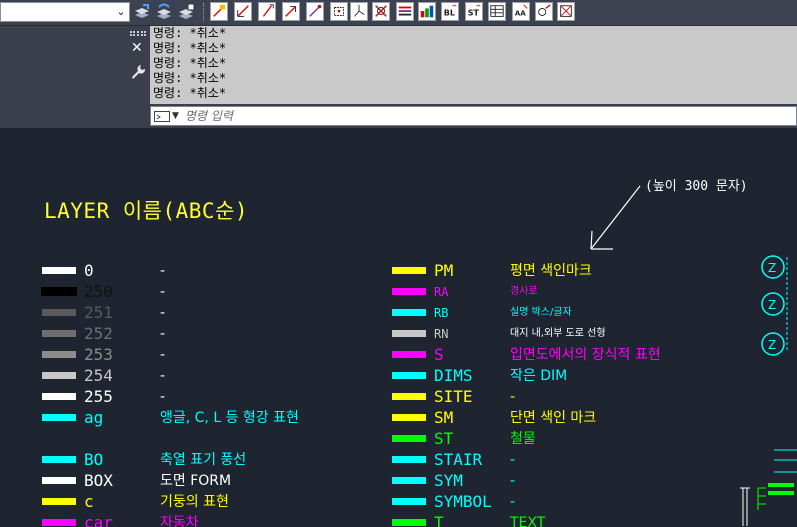 This screenshot has width=797, height=527. Describe the element at coordinates (444, 270) in the screenshot. I see `layer-name: PM` at that location.